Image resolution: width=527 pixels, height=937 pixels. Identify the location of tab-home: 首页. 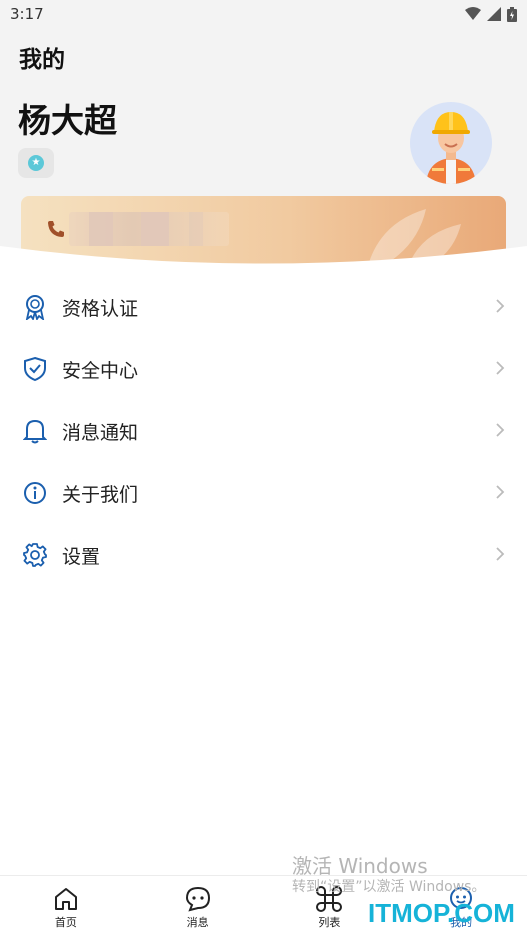
(66, 906).